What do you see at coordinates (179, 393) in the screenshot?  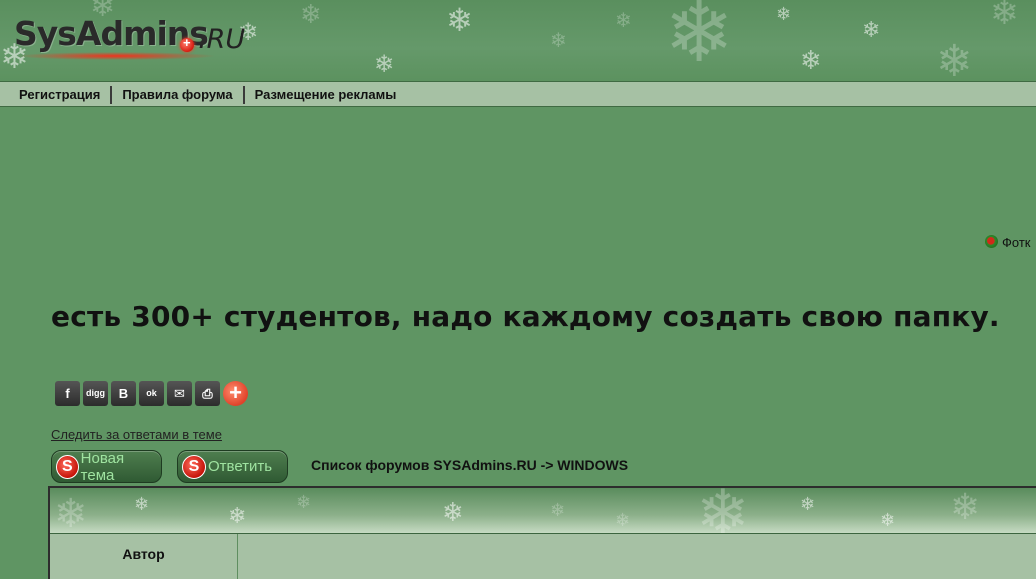 I see `email-icon: ✉` at bounding box center [179, 393].